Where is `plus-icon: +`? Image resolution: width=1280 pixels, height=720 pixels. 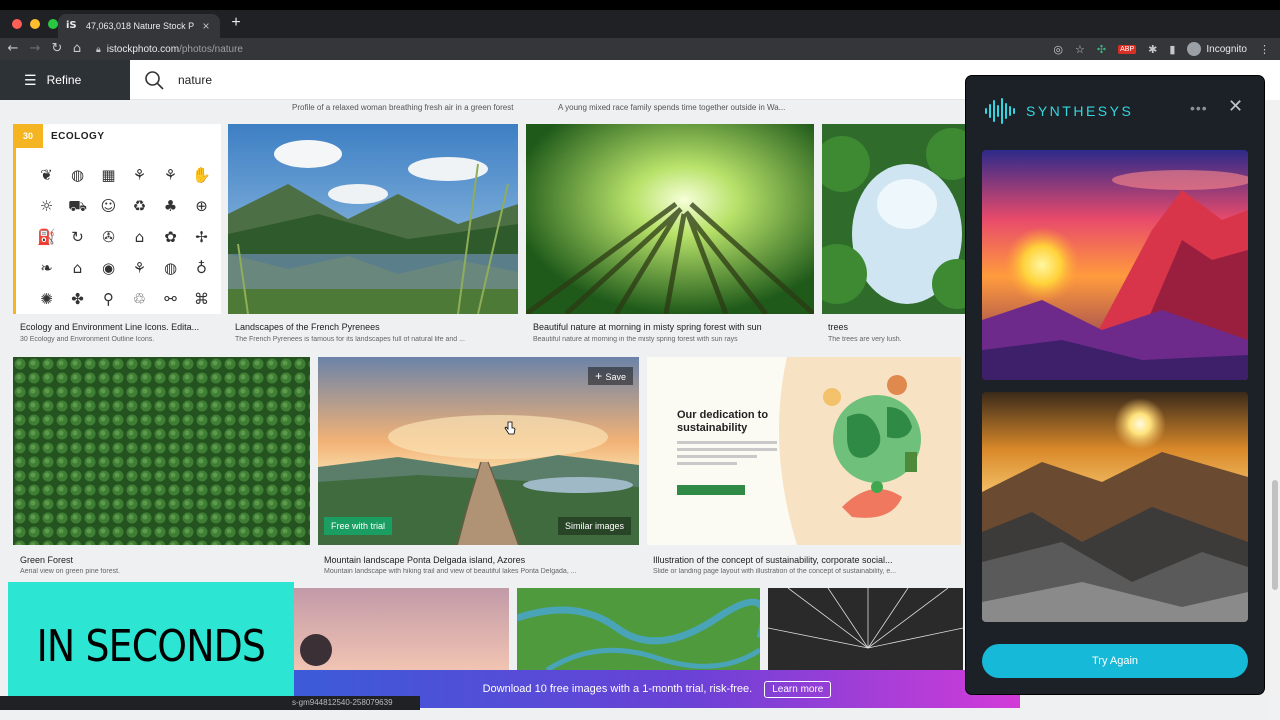 plus-icon: + is located at coordinates (600, 376).